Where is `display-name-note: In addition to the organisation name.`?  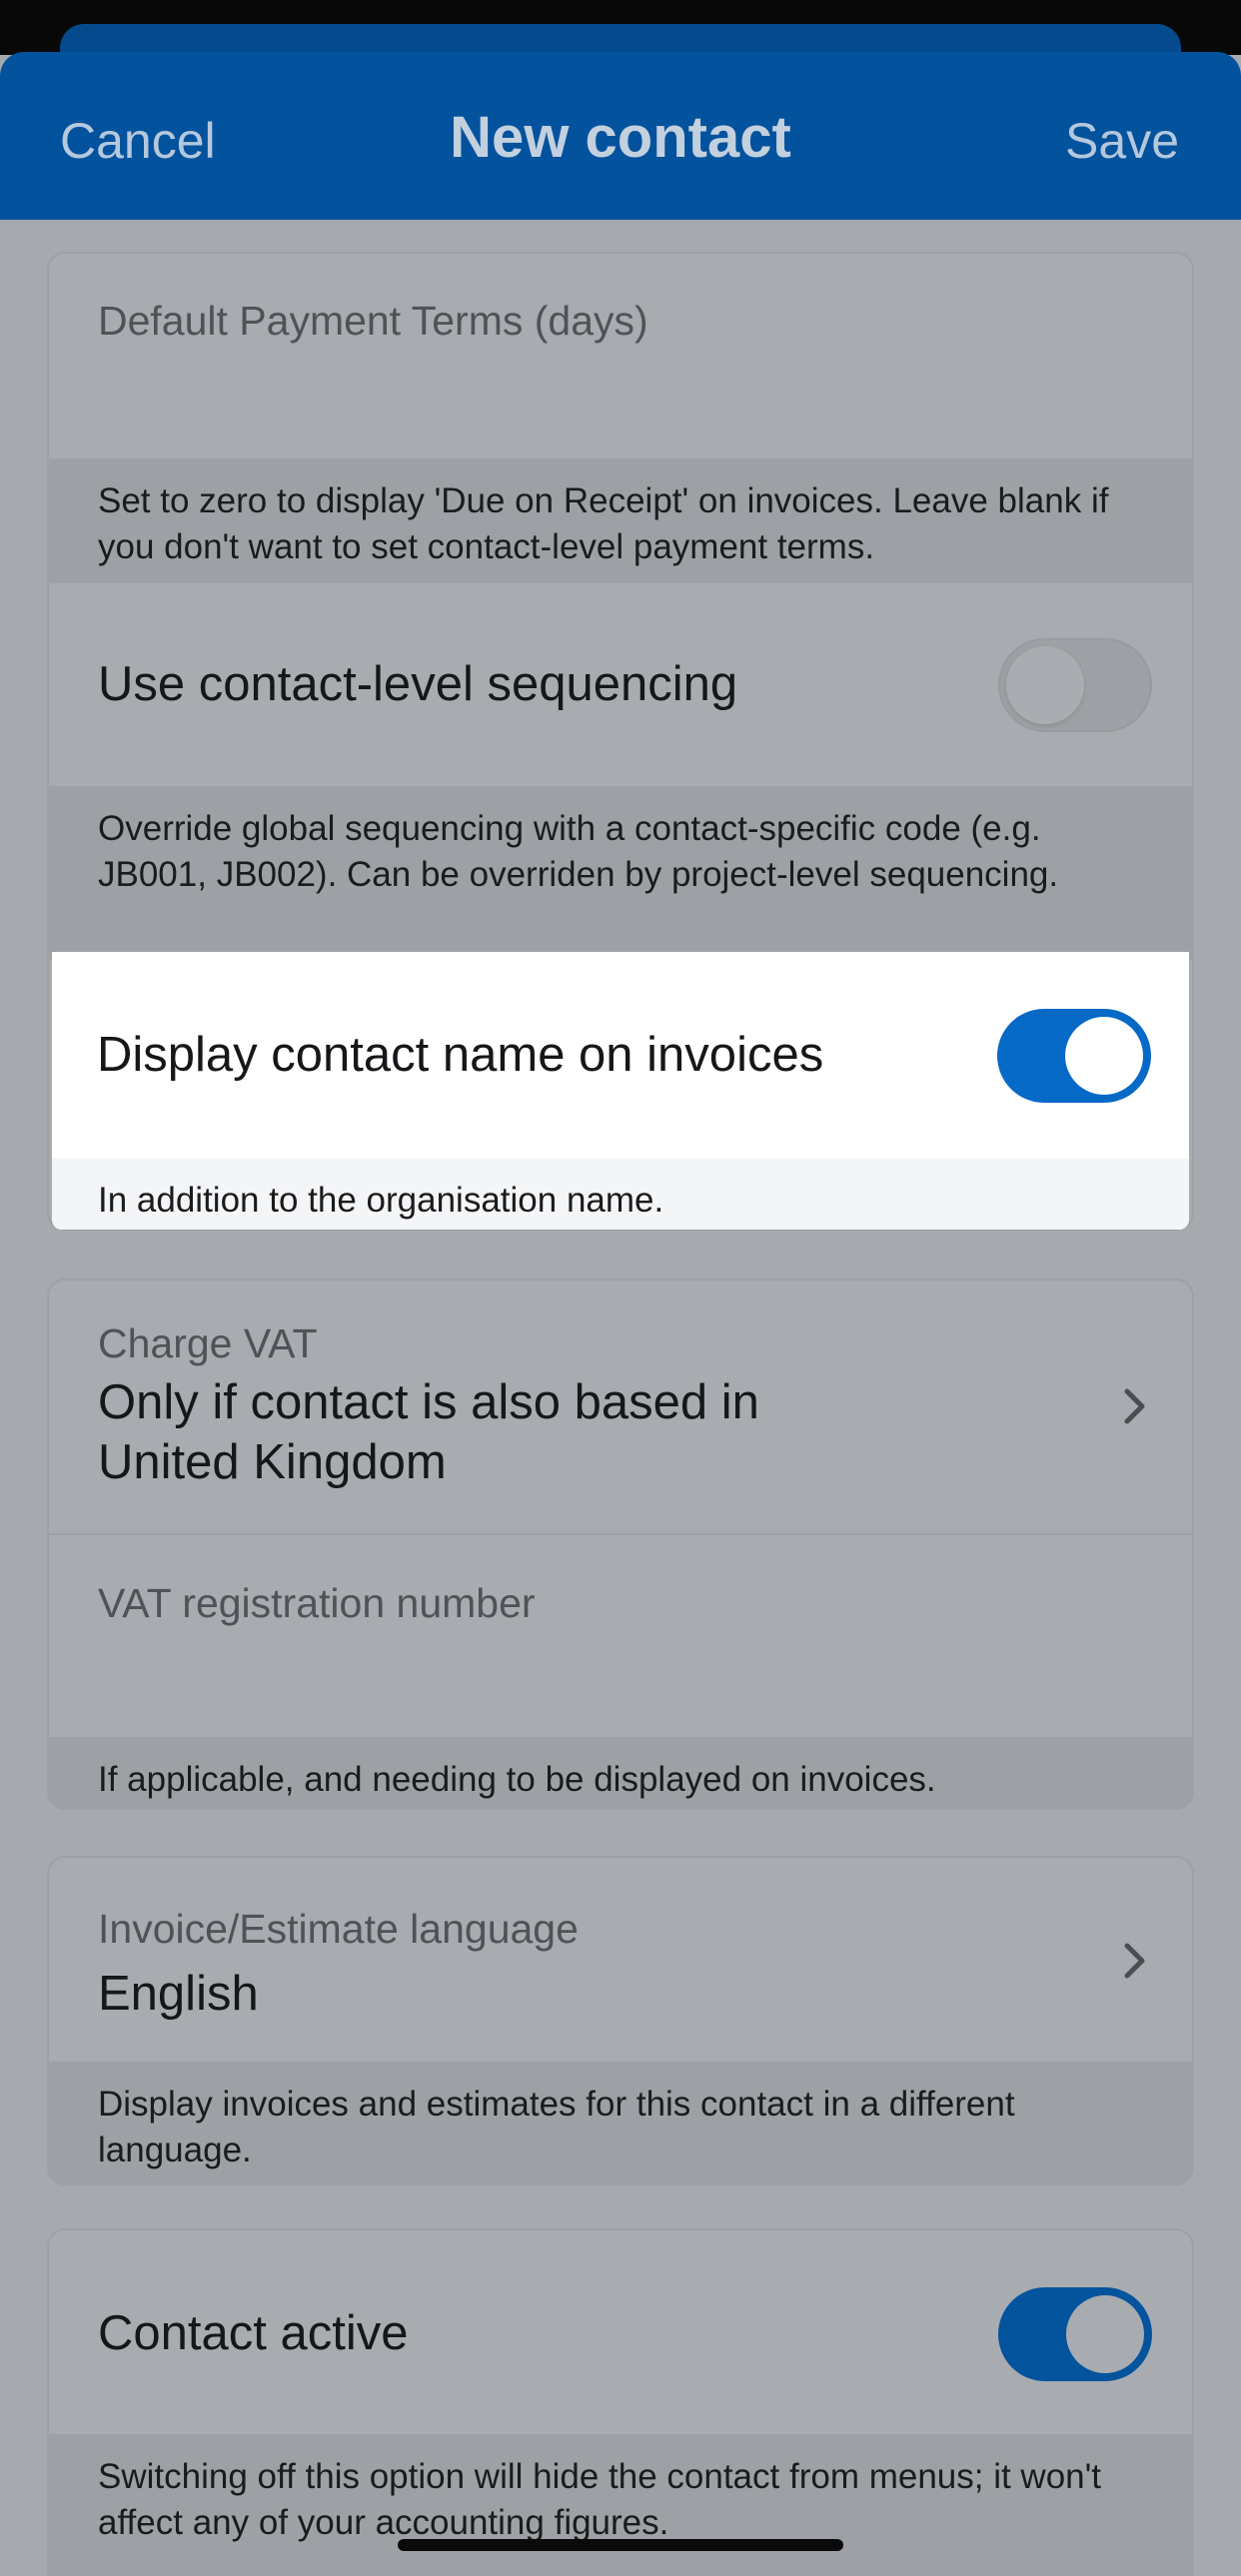 display-name-note: In addition to the organisation name. is located at coordinates (620, 1195).